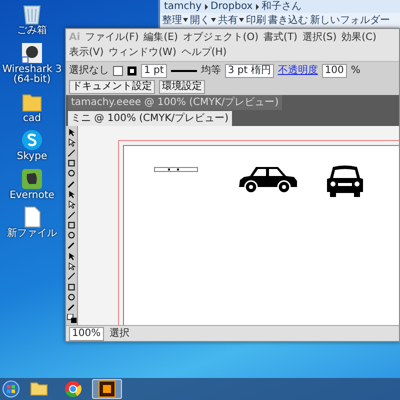  Describe the element at coordinates (220, 37) in the screenshot. I see `menu-item: オブジェクト(O)` at that location.